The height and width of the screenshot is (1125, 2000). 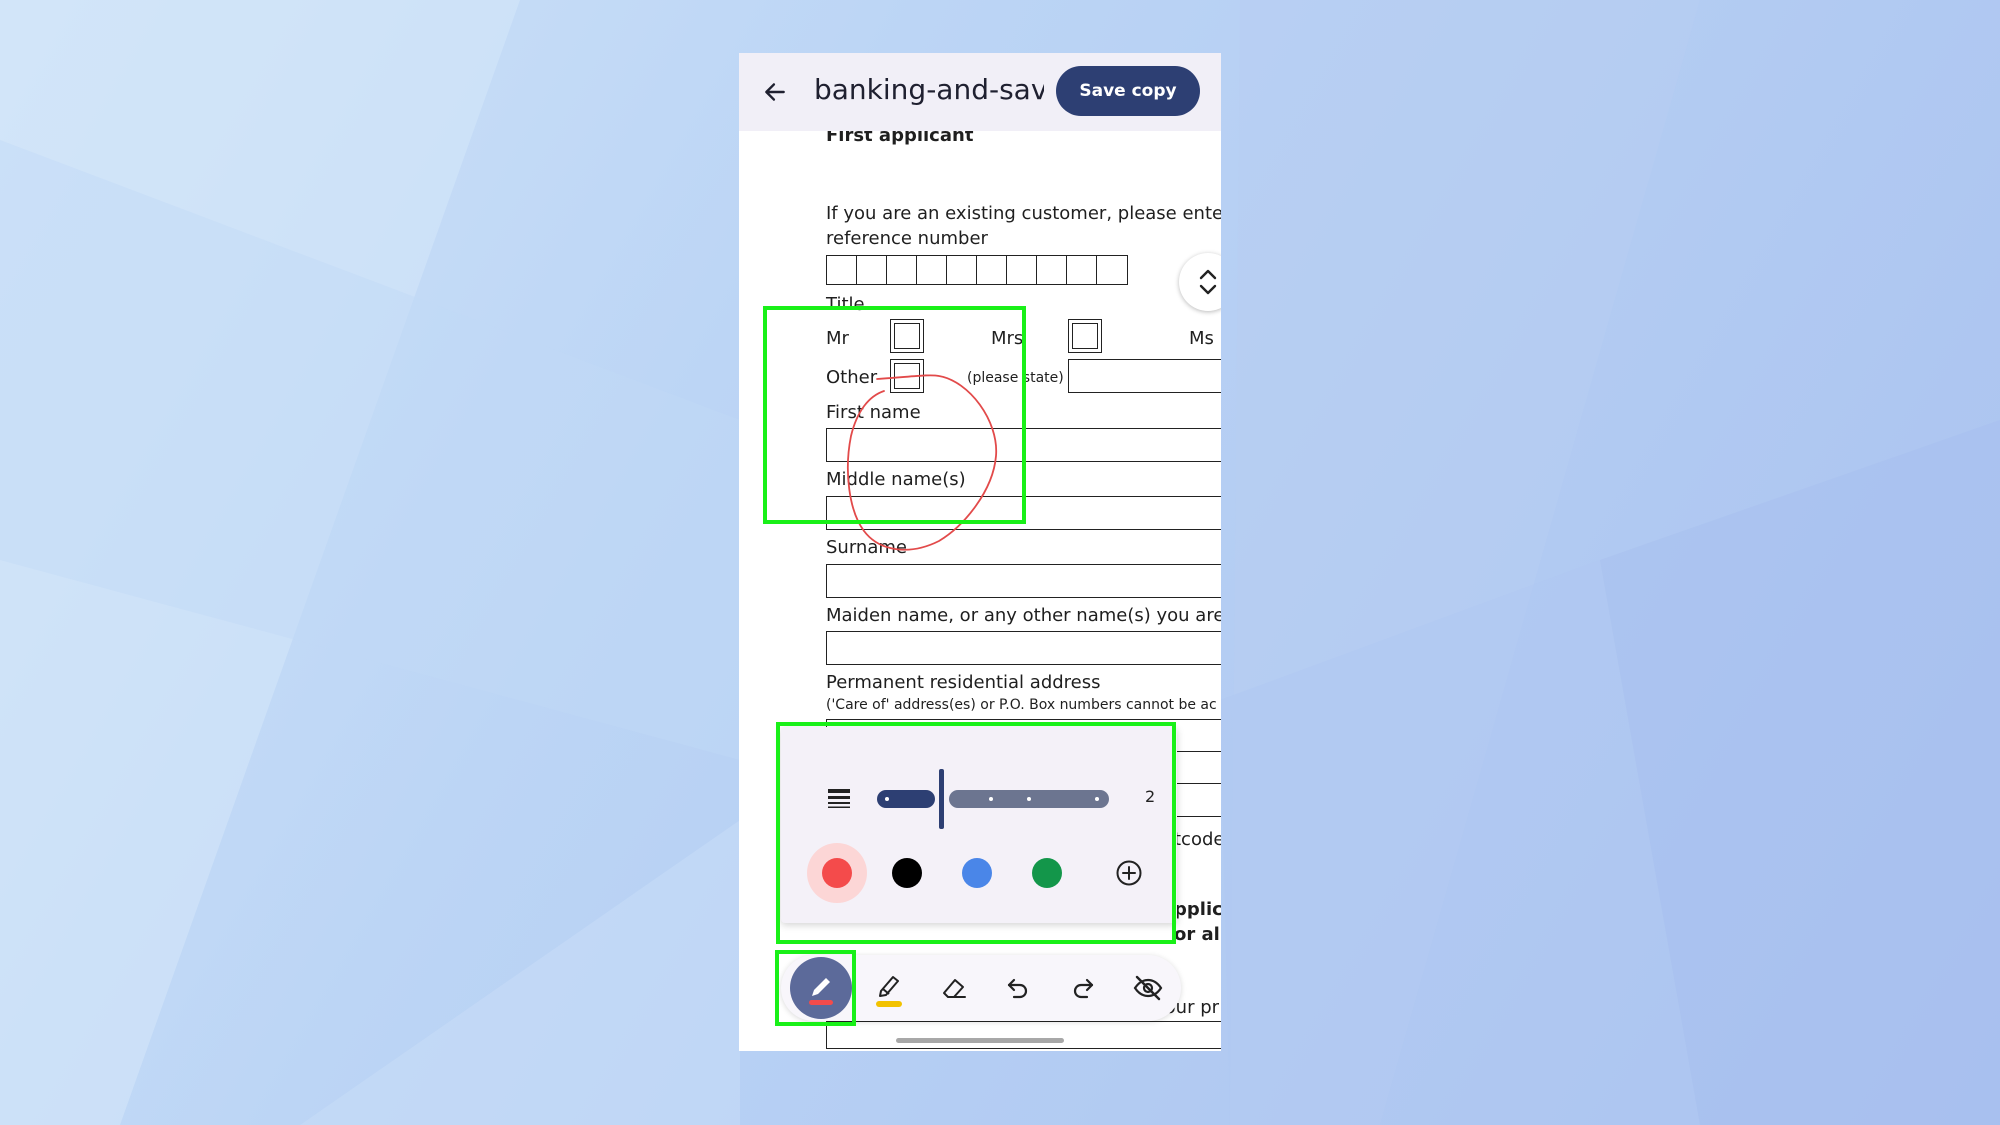 What do you see at coordinates (1023, 581) in the screenshot?
I see `surname-field` at bounding box center [1023, 581].